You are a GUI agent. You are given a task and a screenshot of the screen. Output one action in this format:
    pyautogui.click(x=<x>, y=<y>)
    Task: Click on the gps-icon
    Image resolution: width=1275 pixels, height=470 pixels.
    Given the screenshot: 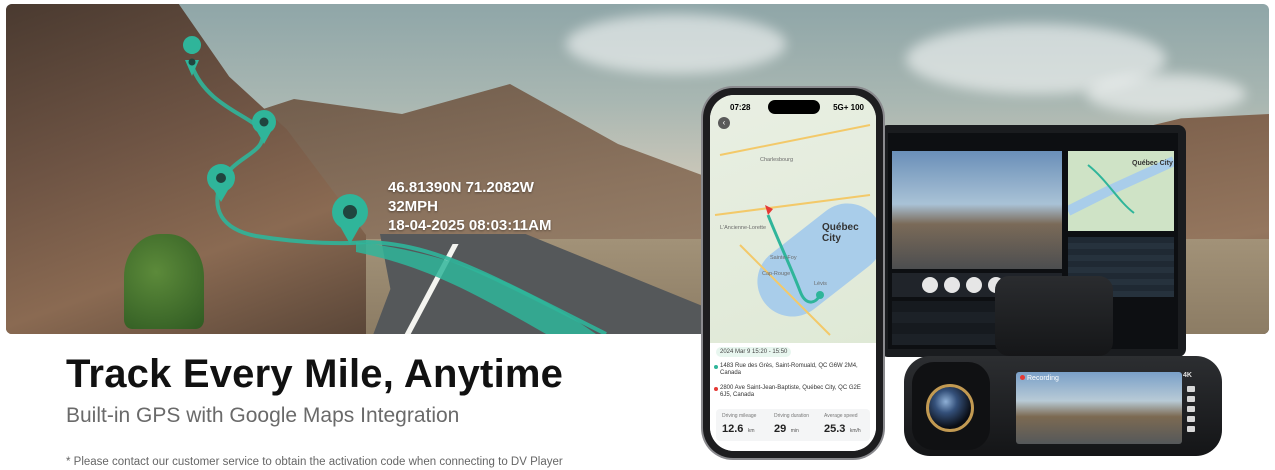 What is the action you would take?
    pyautogui.click(x=1191, y=399)
    